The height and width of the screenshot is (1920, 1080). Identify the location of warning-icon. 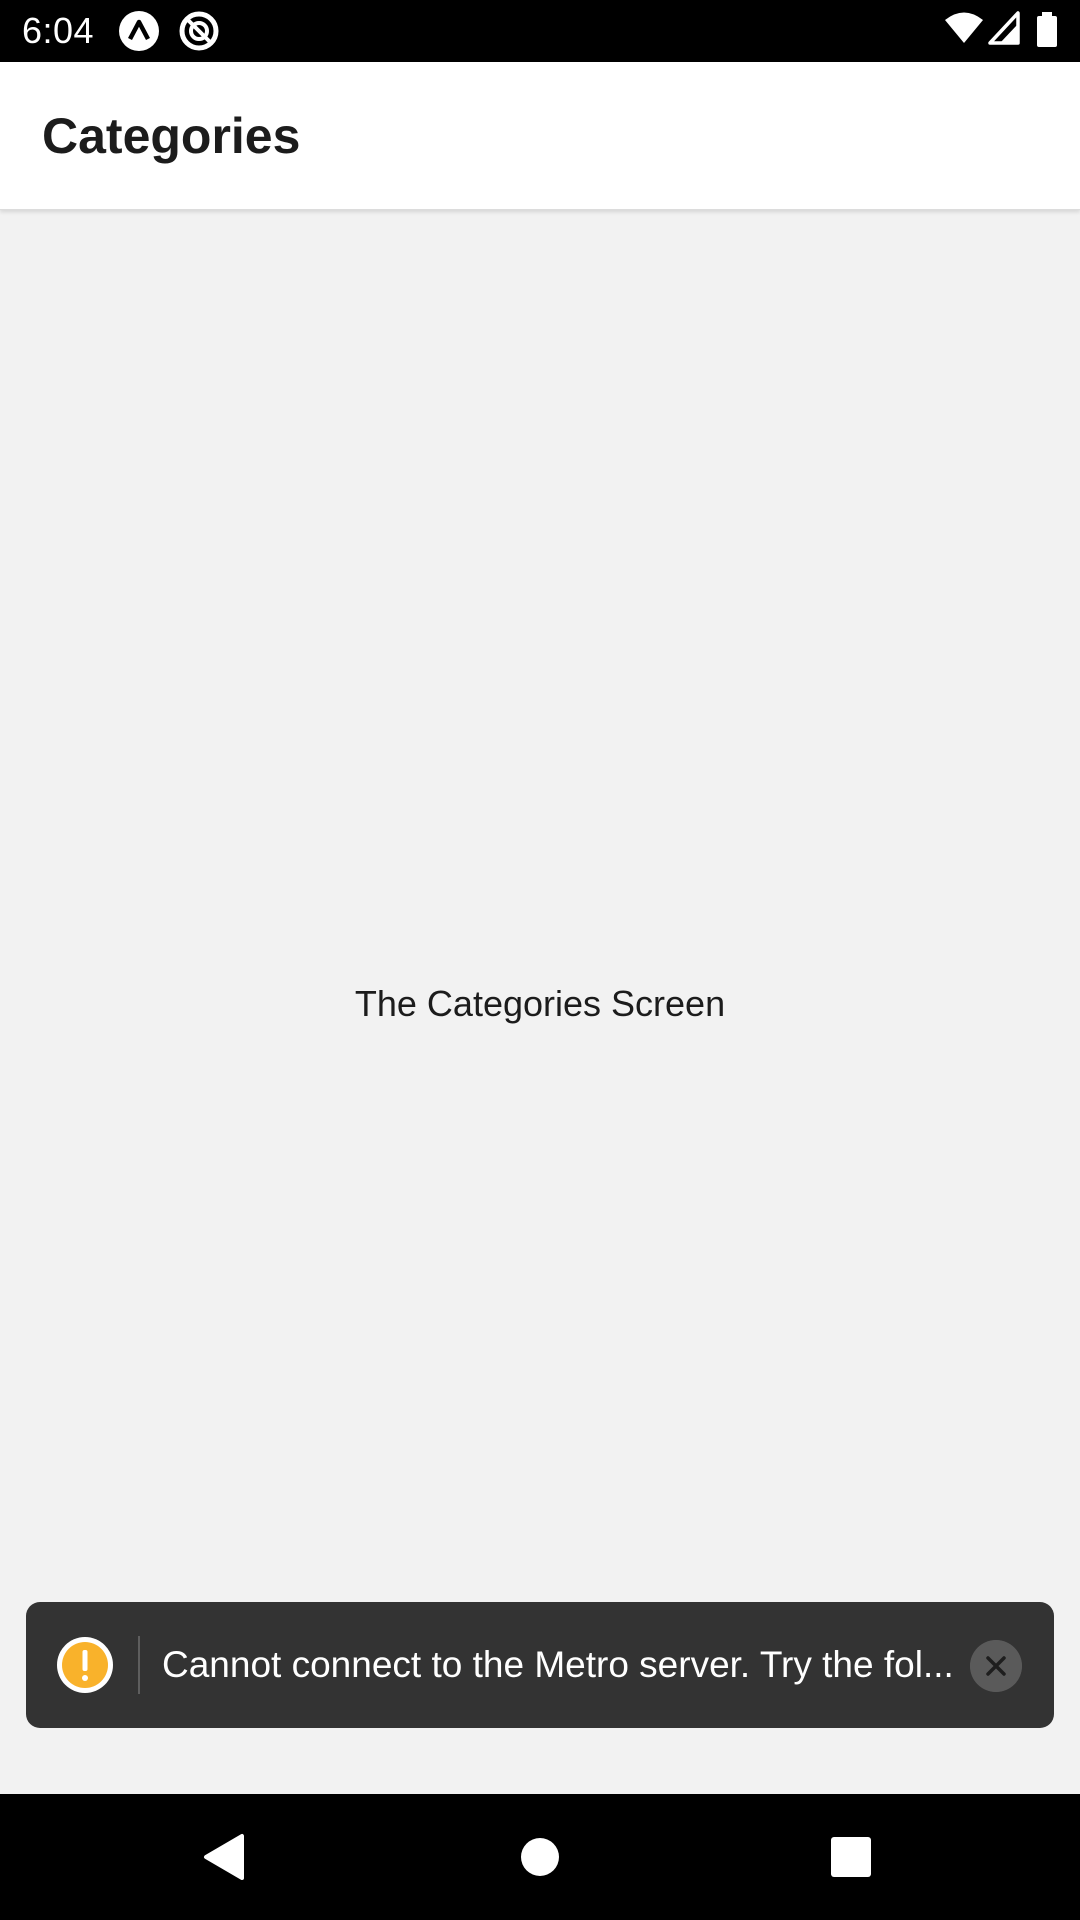
(85, 1665).